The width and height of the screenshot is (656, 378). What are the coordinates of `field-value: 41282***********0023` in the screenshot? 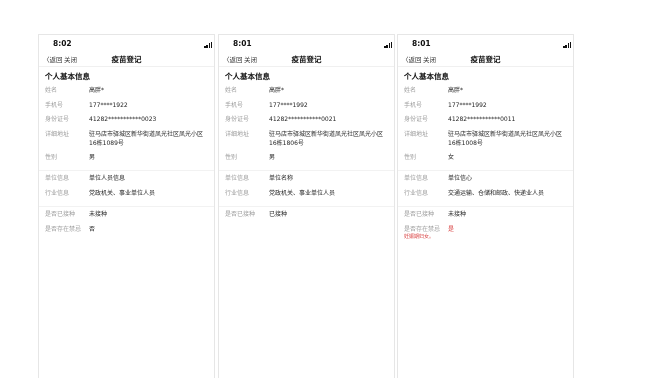 It's located at (123, 119).